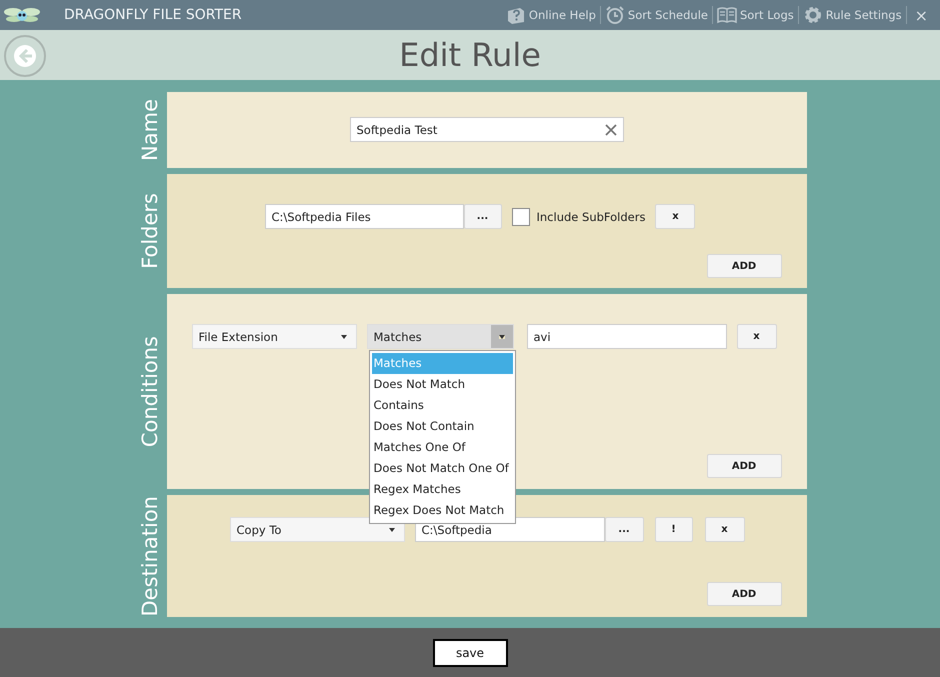 The image size is (940, 677). Describe the element at coordinates (22, 15) in the screenshot. I see `dragonfly-icon` at that location.